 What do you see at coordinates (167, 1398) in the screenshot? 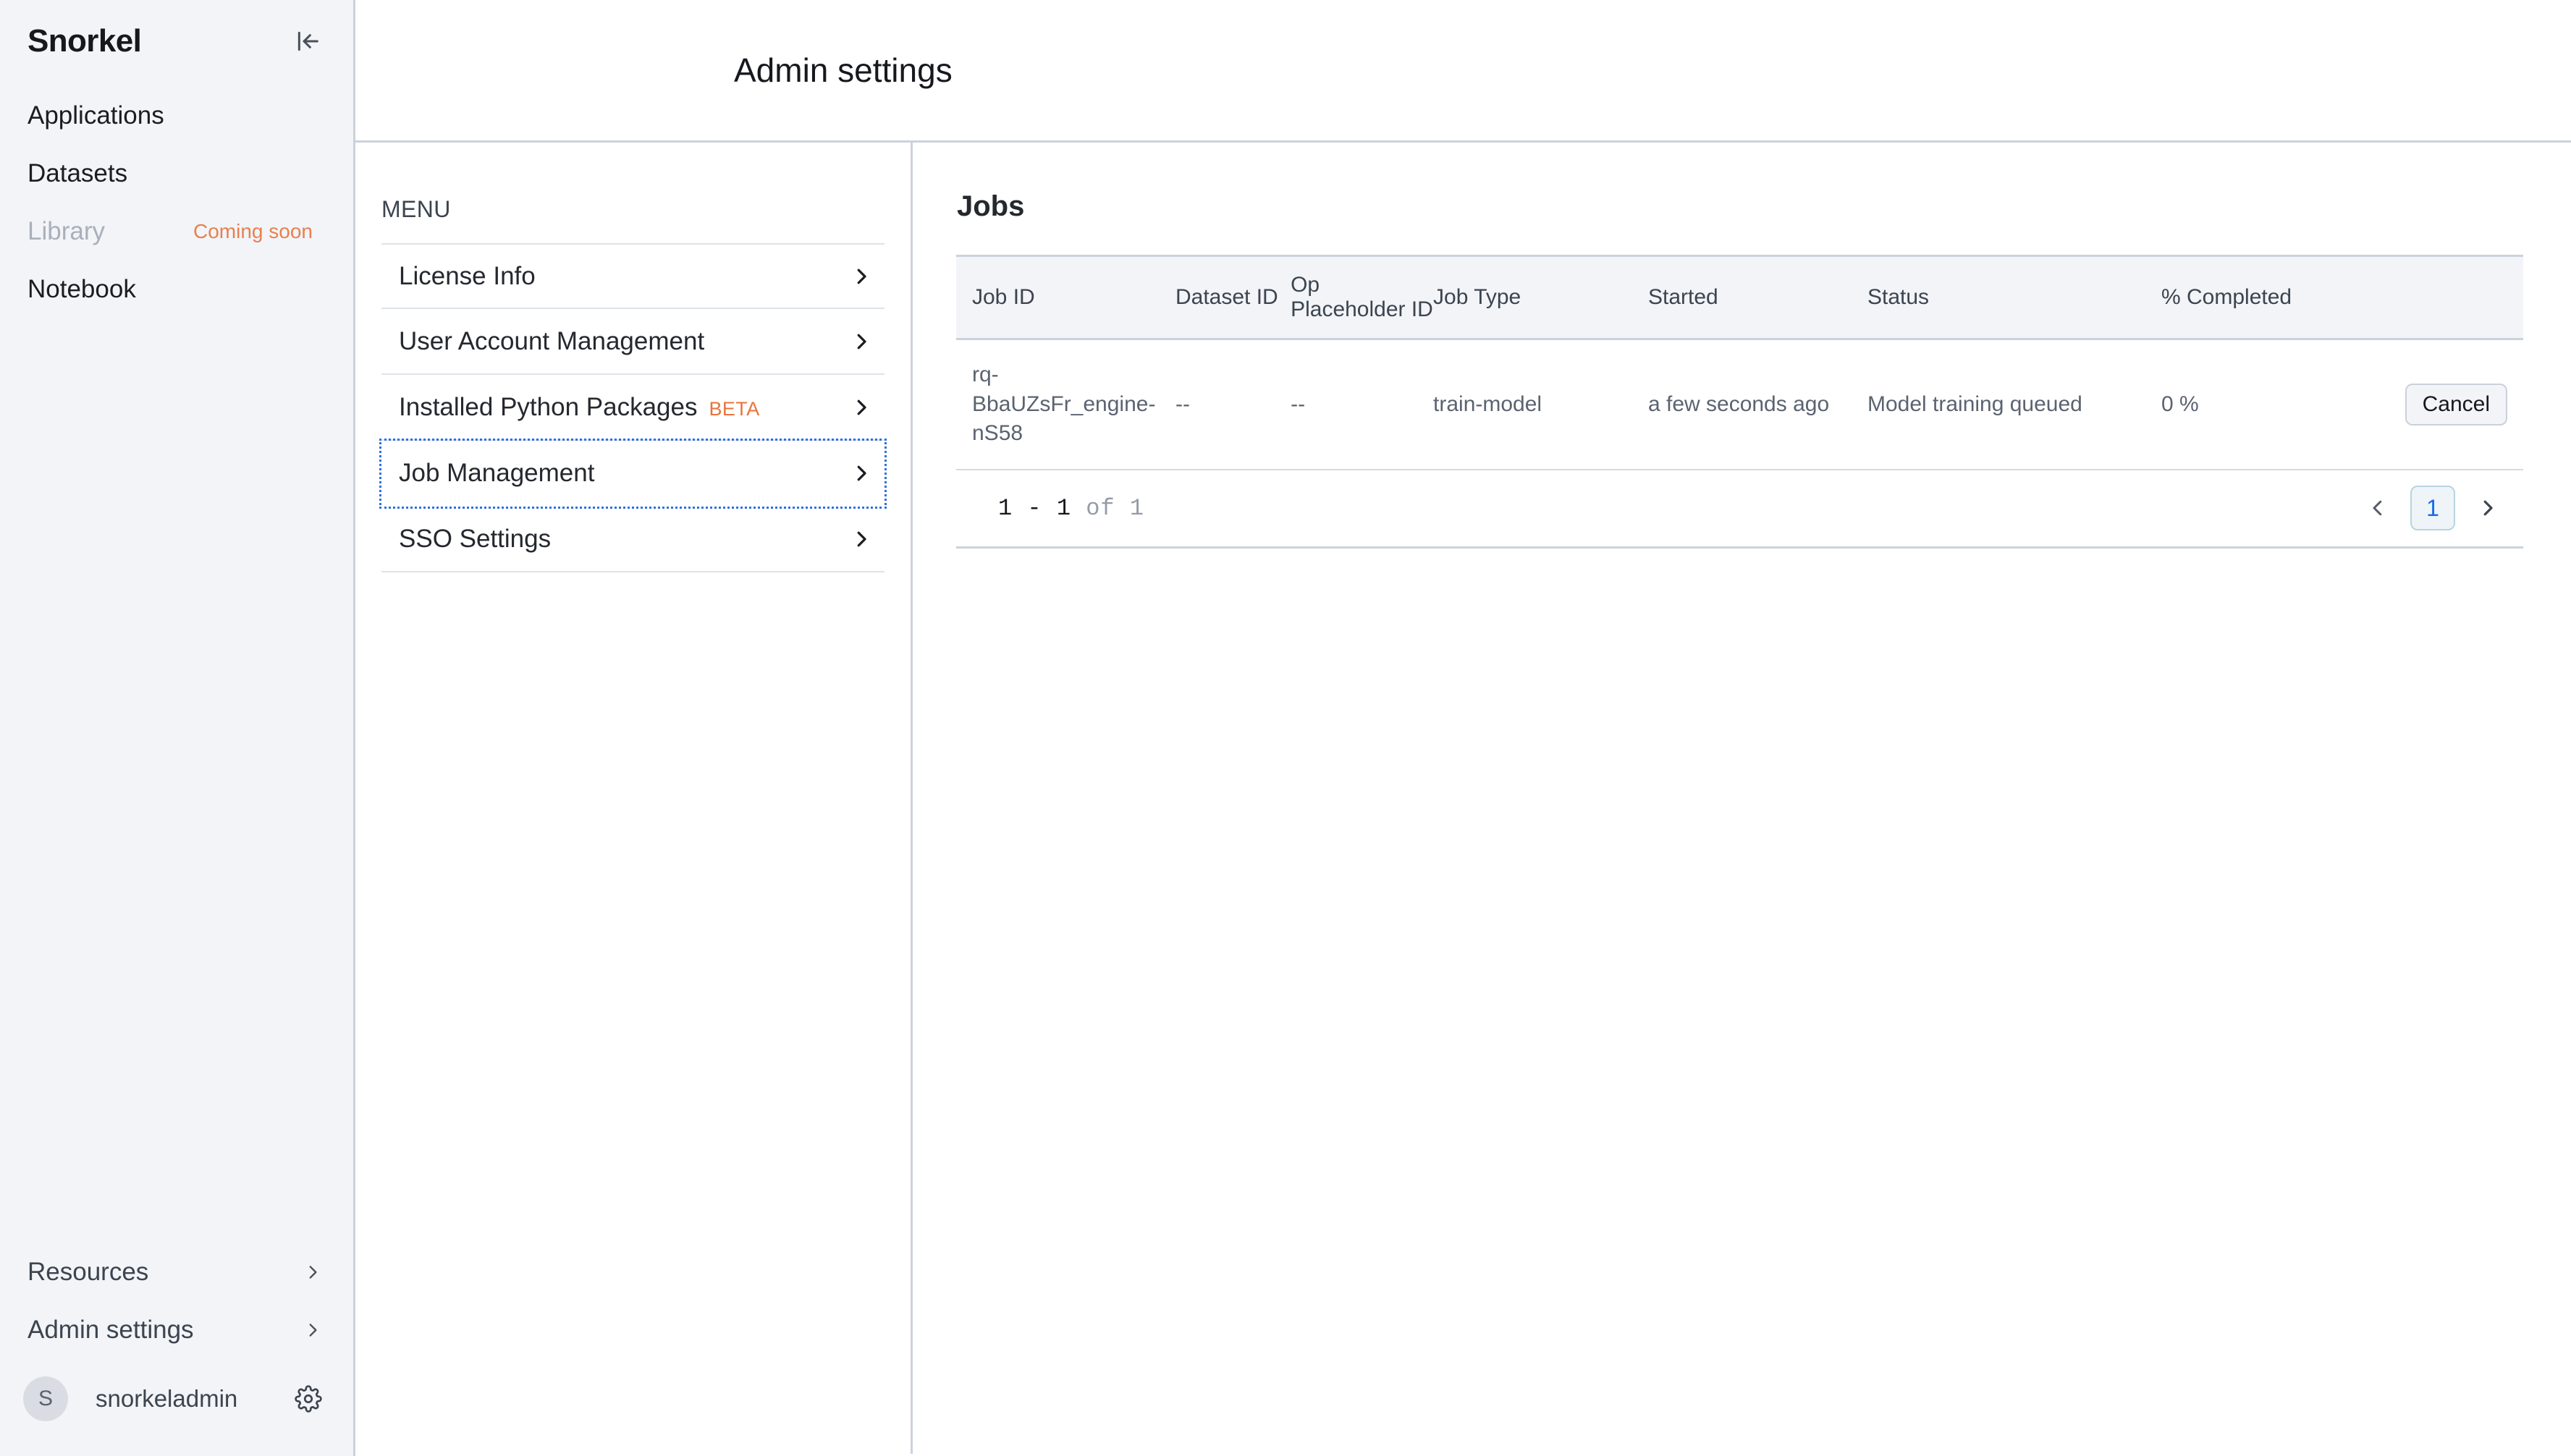
I see `user-name: snorkeladmin` at bounding box center [167, 1398].